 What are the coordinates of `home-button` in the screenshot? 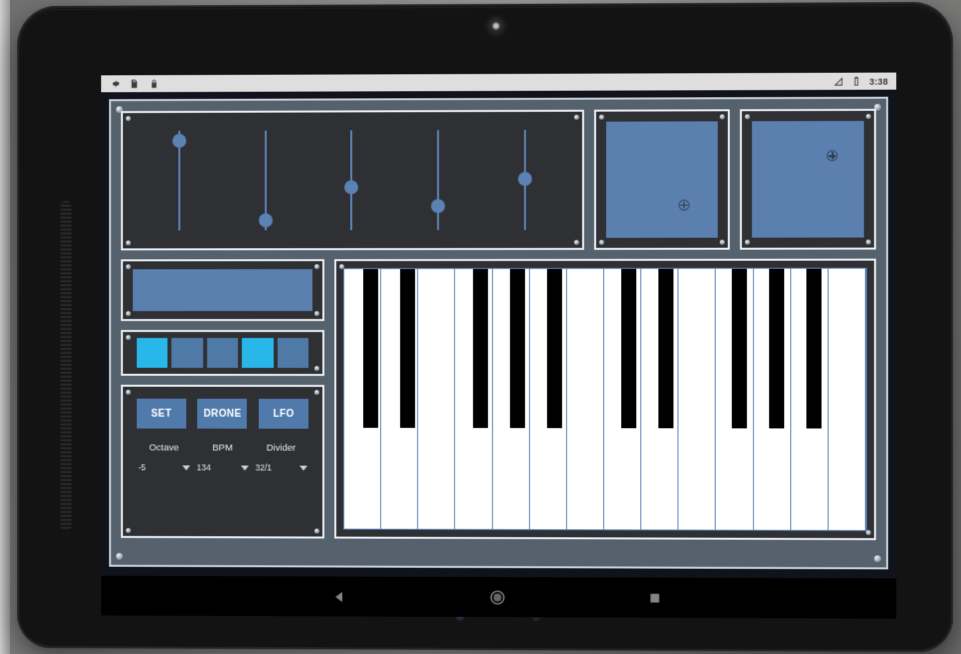 It's located at (497, 597).